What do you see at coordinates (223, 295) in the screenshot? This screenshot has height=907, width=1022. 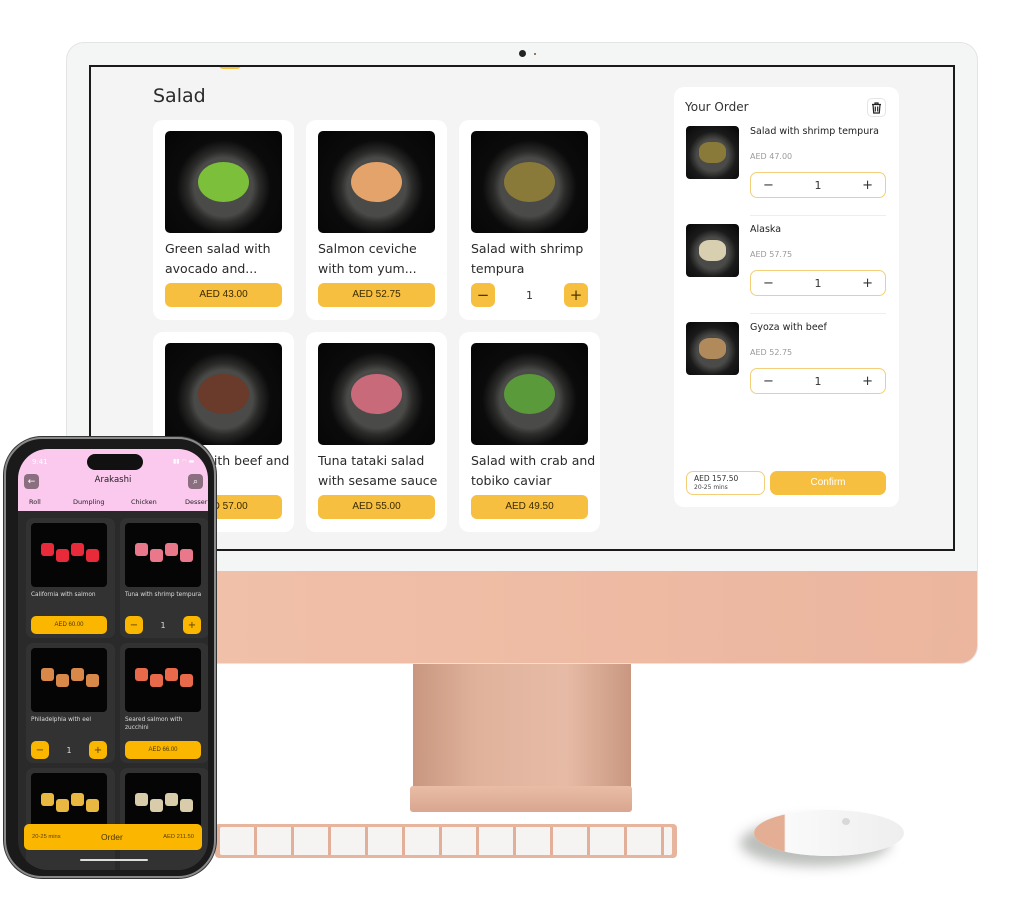 I see `add-to-order-button: AED 43.00` at bounding box center [223, 295].